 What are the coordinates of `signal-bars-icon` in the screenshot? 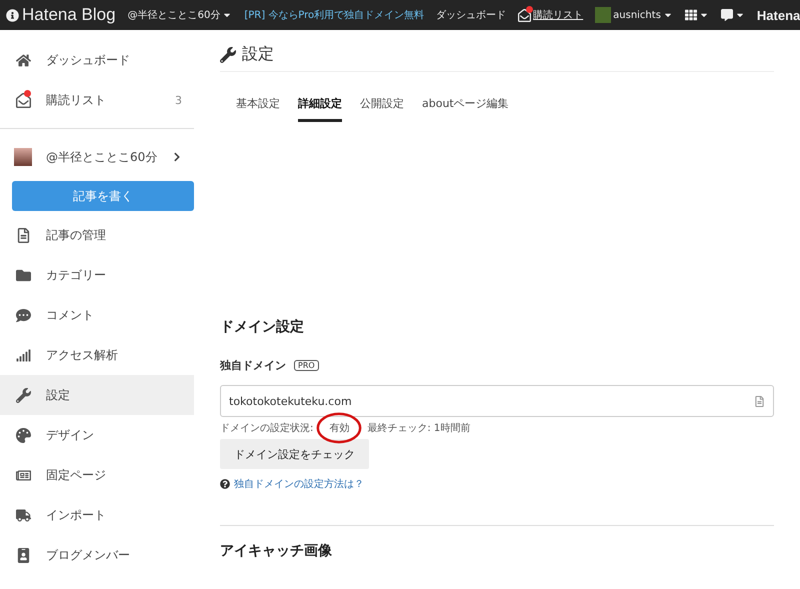 It's located at (23, 355).